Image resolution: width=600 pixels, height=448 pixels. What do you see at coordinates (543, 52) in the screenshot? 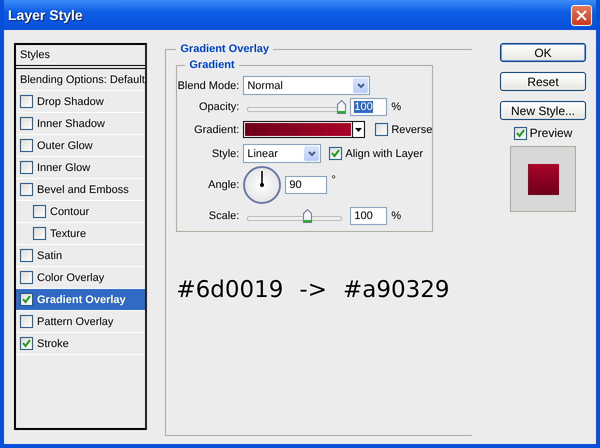
I see `dialog-button: OK` at bounding box center [543, 52].